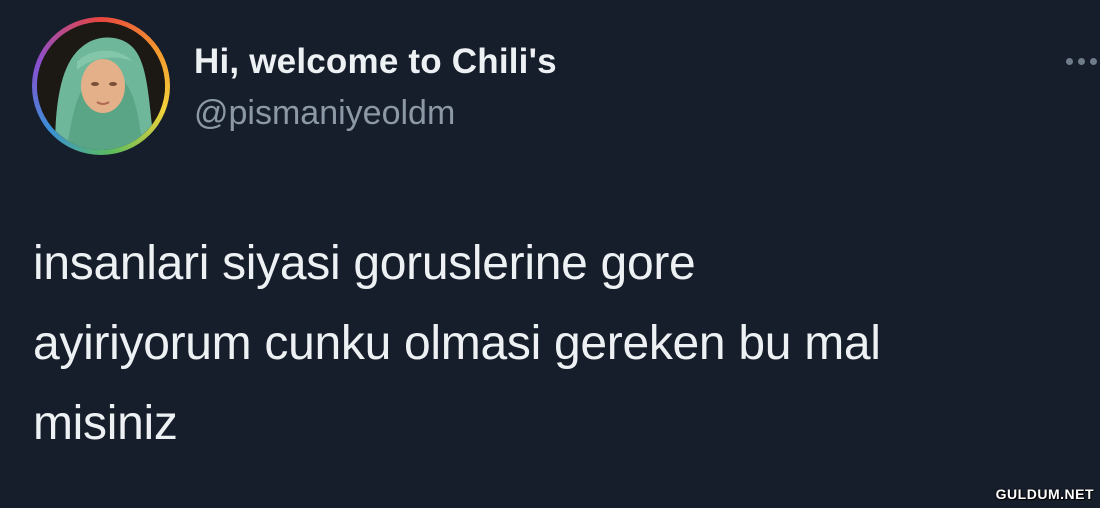 The width and height of the screenshot is (1100, 508). Describe the element at coordinates (375, 62) in the screenshot. I see `display-name: Hi, welcome to Chili's` at that location.